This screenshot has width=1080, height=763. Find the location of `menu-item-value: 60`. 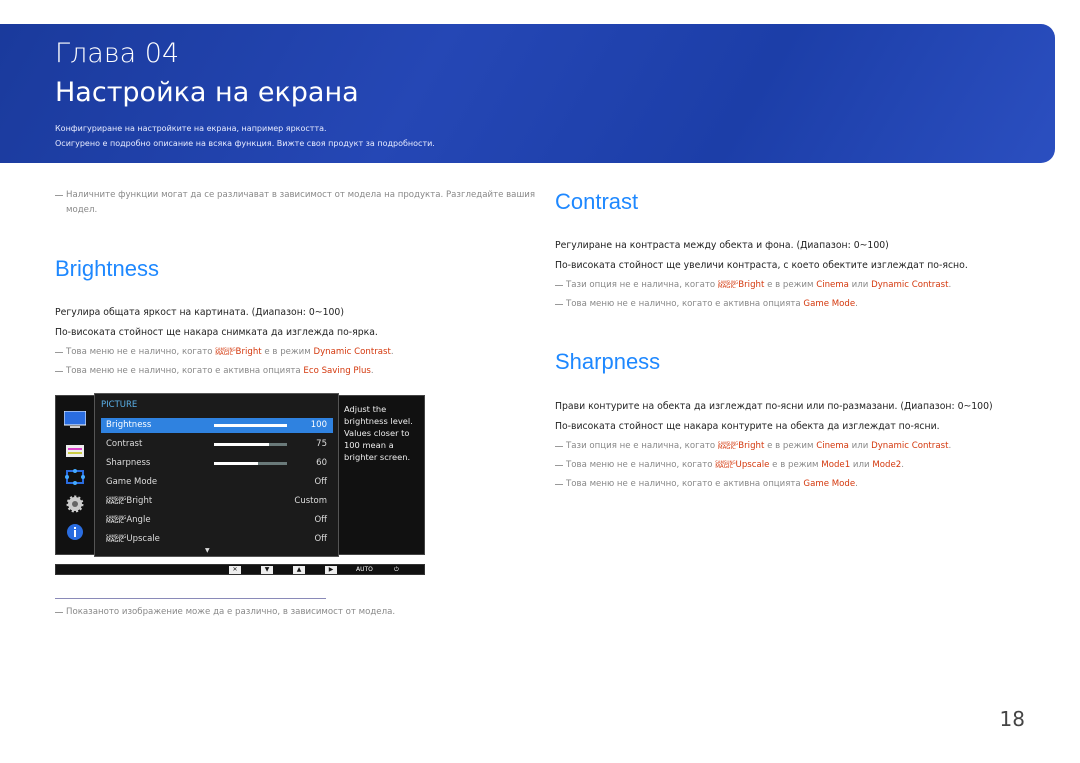

menu-item-value: 60 is located at coordinates (321, 463).